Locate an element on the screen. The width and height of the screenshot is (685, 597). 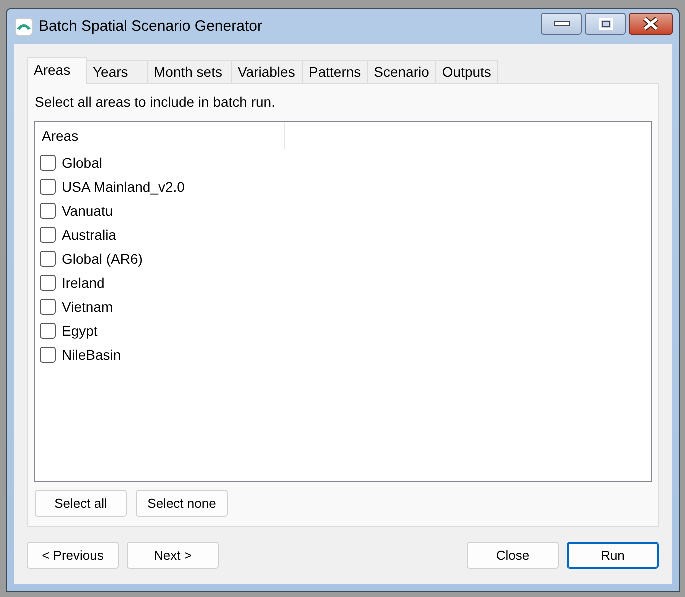
close-icon is located at coordinates (651, 23).